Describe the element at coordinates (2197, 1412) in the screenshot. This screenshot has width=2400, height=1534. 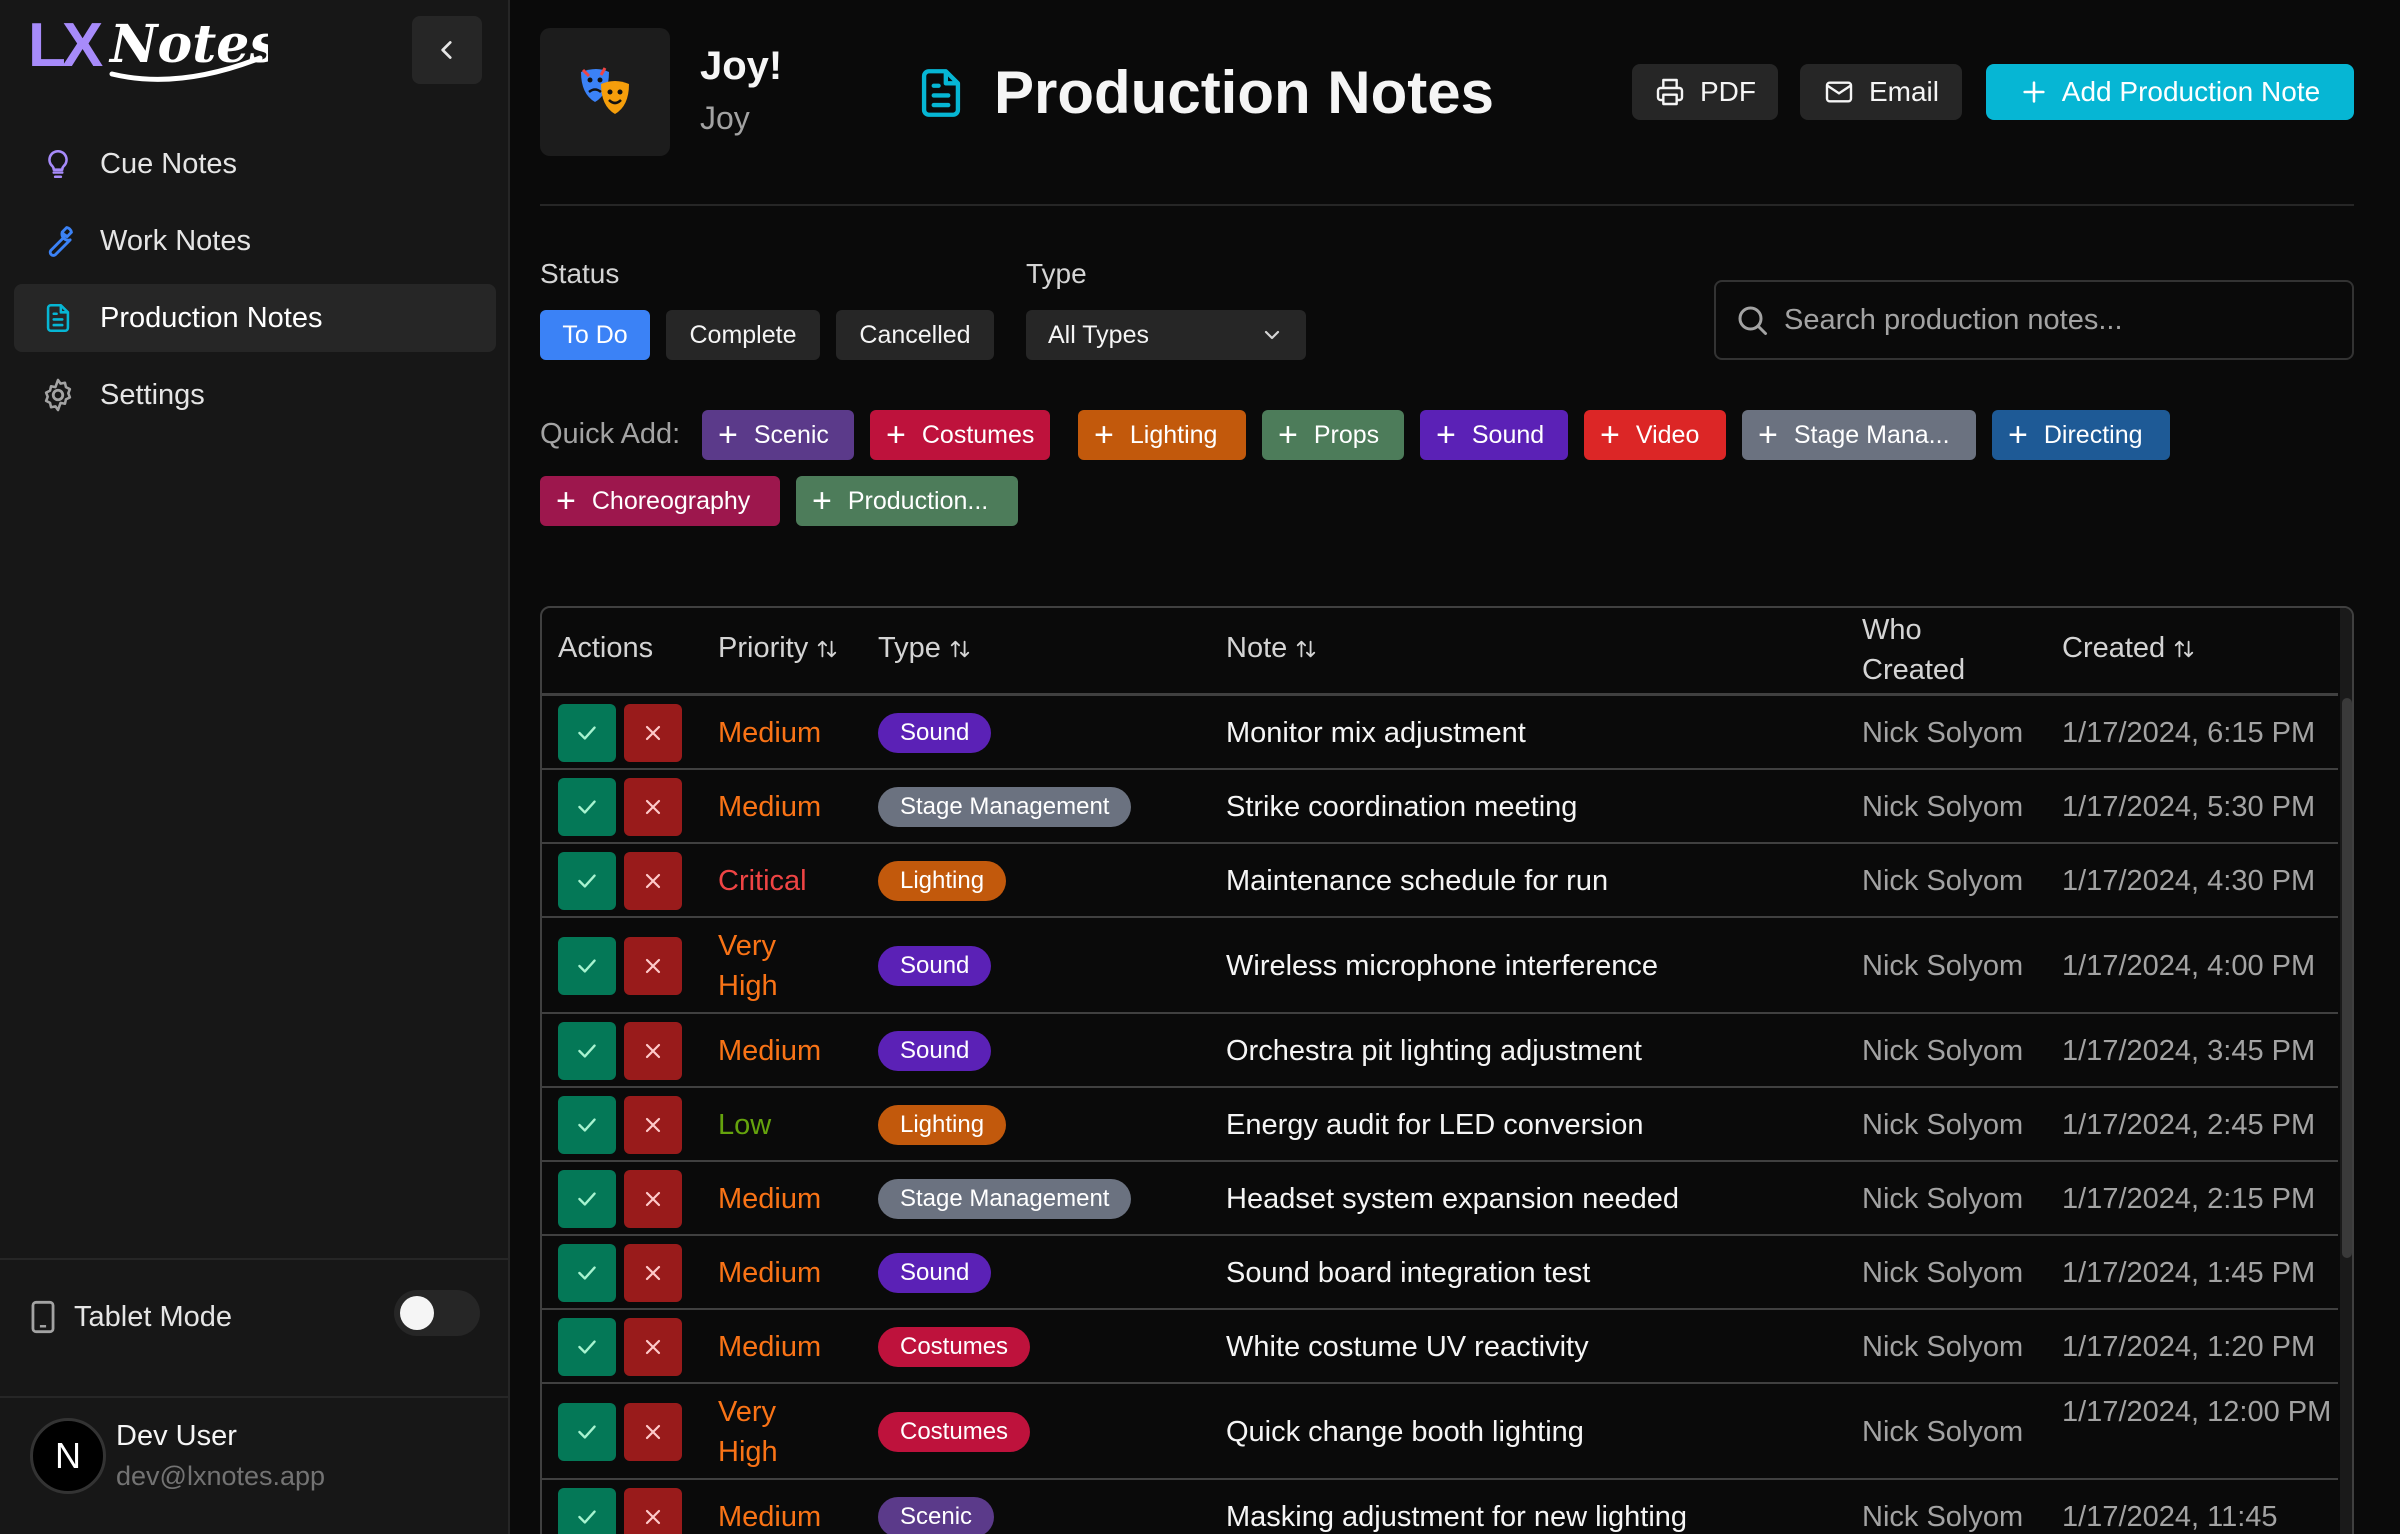
I see `created-date: 1/17/2024, 12:00 PM` at that location.